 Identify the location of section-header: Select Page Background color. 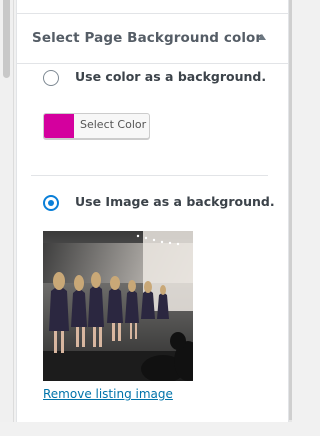
(152, 39).